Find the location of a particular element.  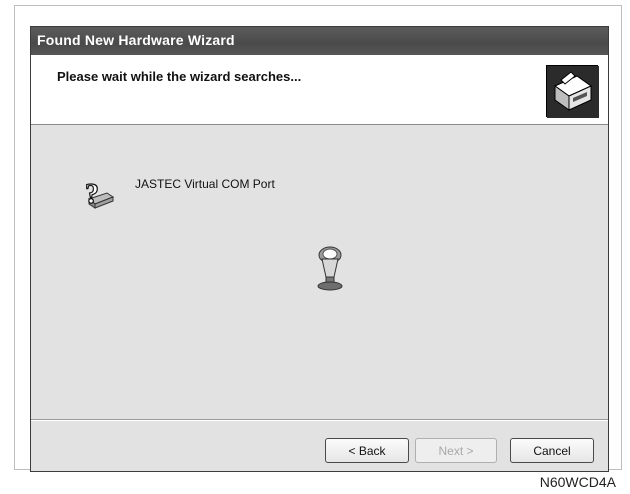

title-bar: Found New Hardware Wizard is located at coordinates (319, 41).